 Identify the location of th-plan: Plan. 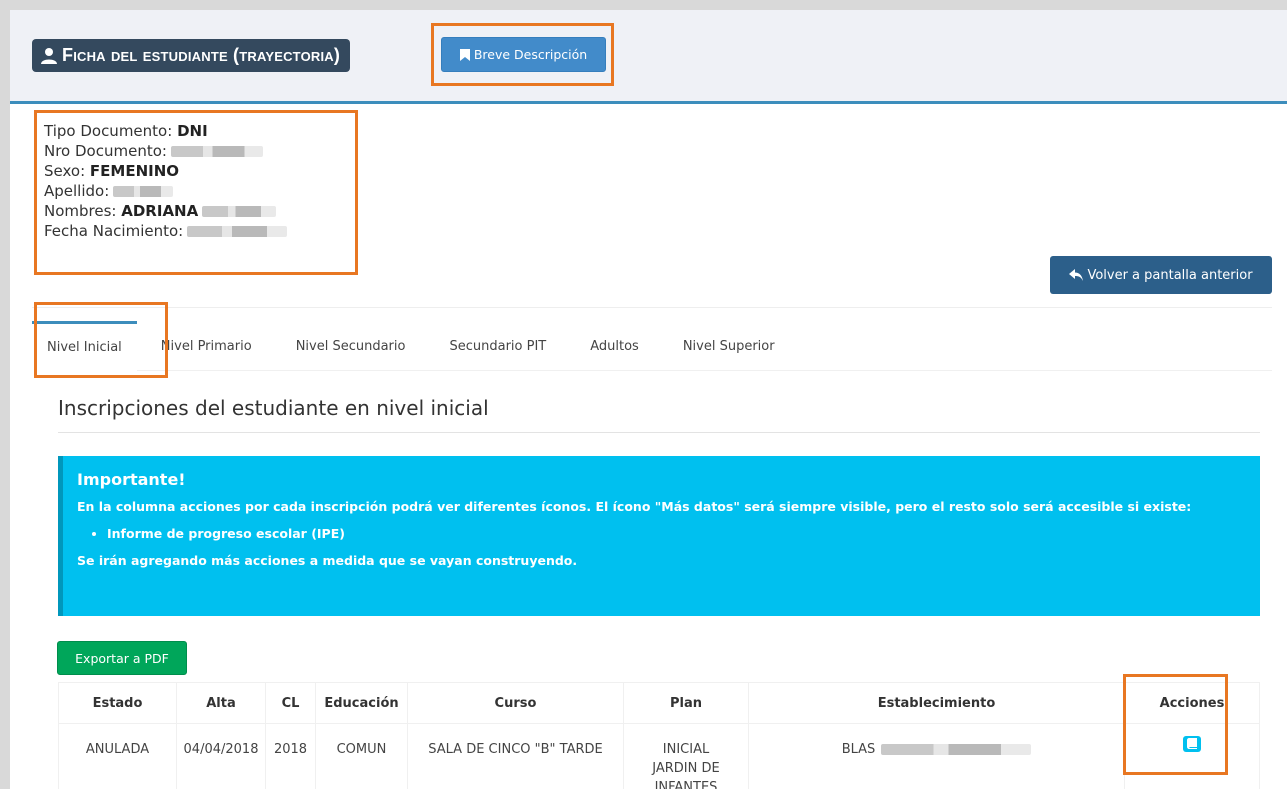
(686, 703).